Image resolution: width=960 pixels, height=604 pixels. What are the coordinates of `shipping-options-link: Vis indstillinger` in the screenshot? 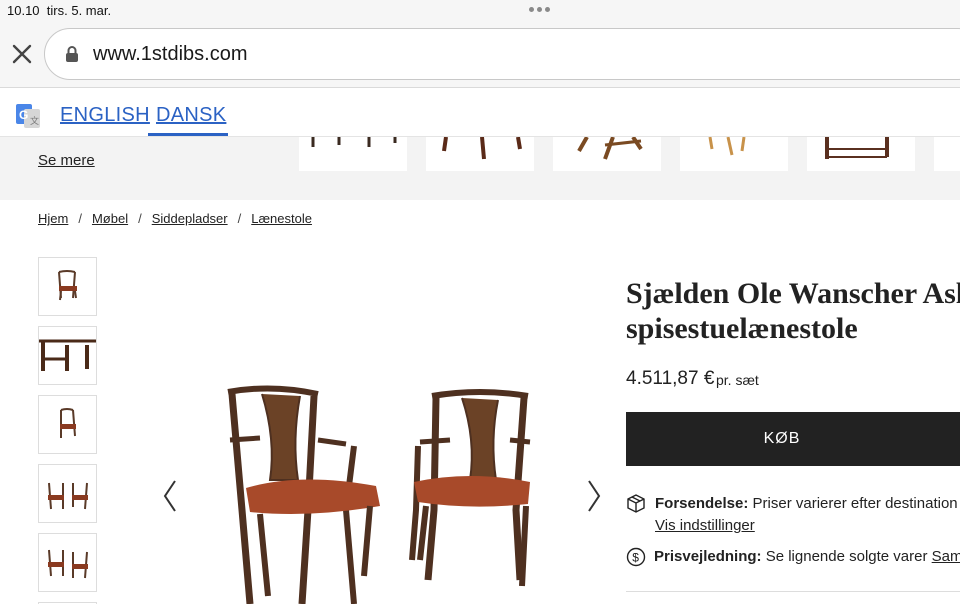 It's located at (705, 525).